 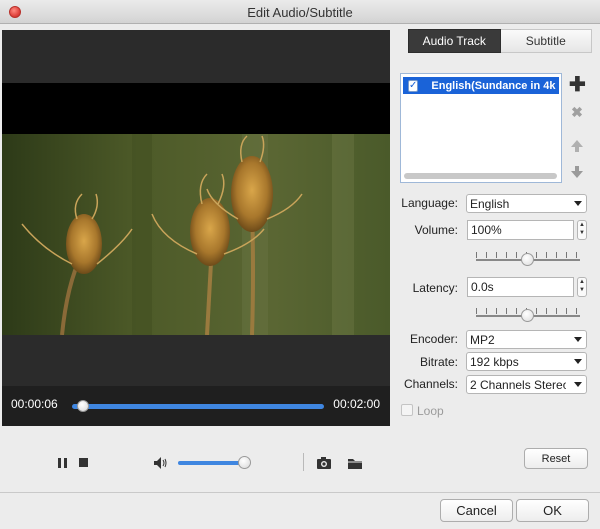 What do you see at coordinates (526, 361) in the screenshot?
I see `bitrate-select: 192 kbps` at bounding box center [526, 361].